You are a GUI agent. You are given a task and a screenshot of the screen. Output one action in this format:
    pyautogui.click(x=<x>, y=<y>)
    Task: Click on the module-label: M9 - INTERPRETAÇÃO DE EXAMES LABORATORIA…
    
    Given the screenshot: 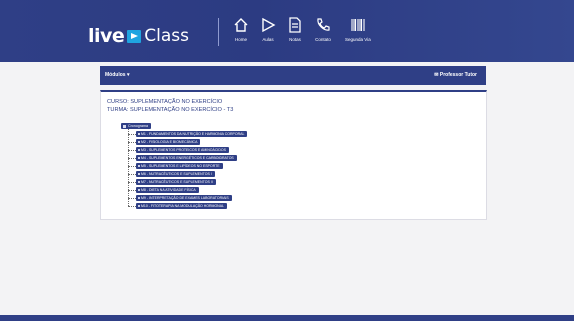 What is the action you would take?
    pyautogui.click(x=185, y=198)
    